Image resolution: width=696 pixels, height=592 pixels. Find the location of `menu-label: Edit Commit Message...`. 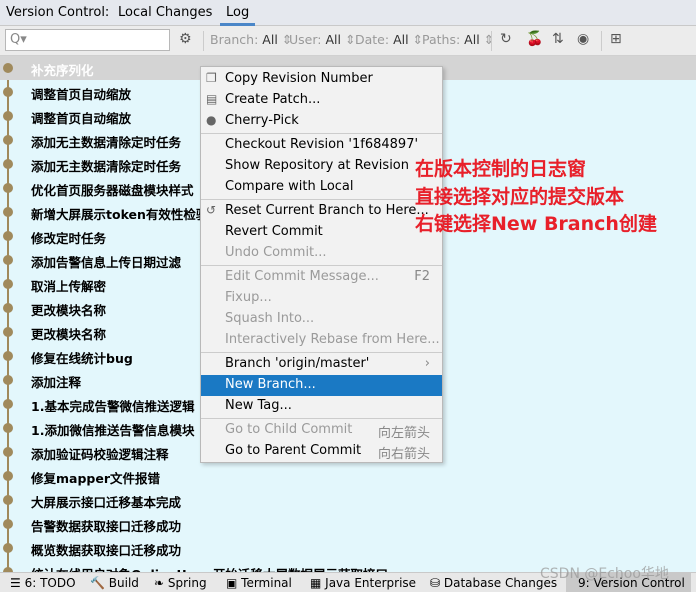

menu-label: Edit Commit Message... is located at coordinates (302, 276).